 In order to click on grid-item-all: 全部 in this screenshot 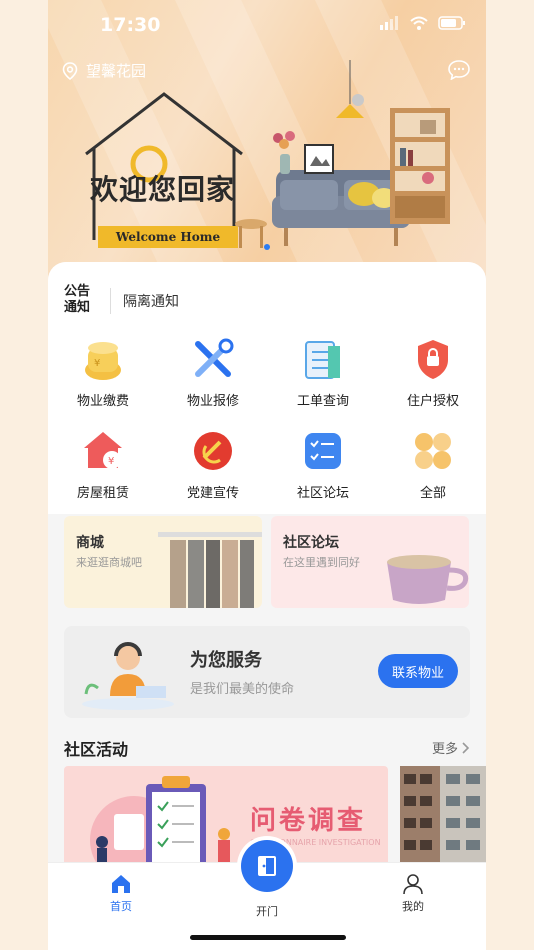, I will do `click(432, 464)`.